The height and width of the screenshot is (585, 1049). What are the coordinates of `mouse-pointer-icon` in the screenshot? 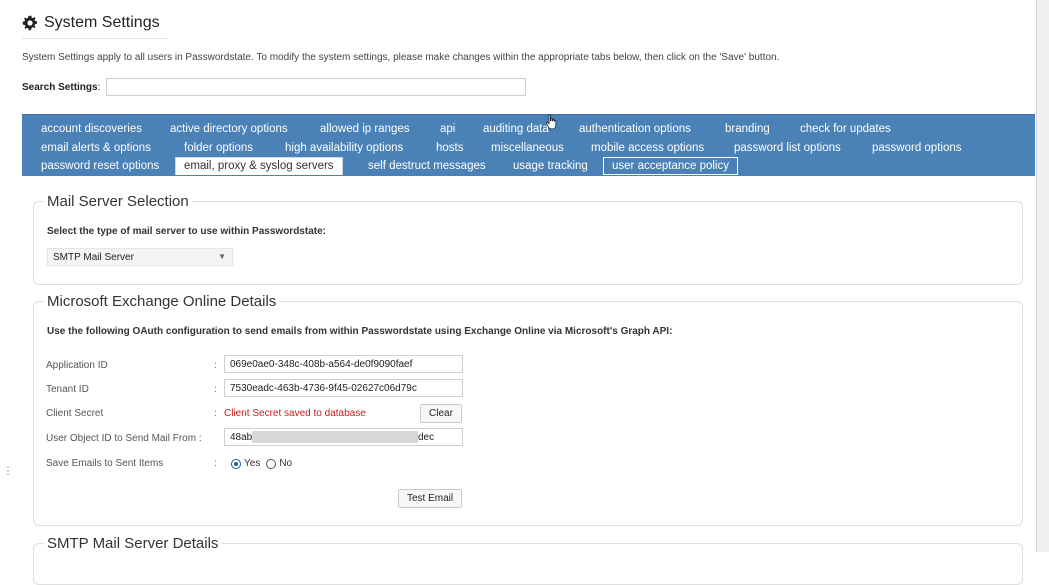 It's located at (551, 122).